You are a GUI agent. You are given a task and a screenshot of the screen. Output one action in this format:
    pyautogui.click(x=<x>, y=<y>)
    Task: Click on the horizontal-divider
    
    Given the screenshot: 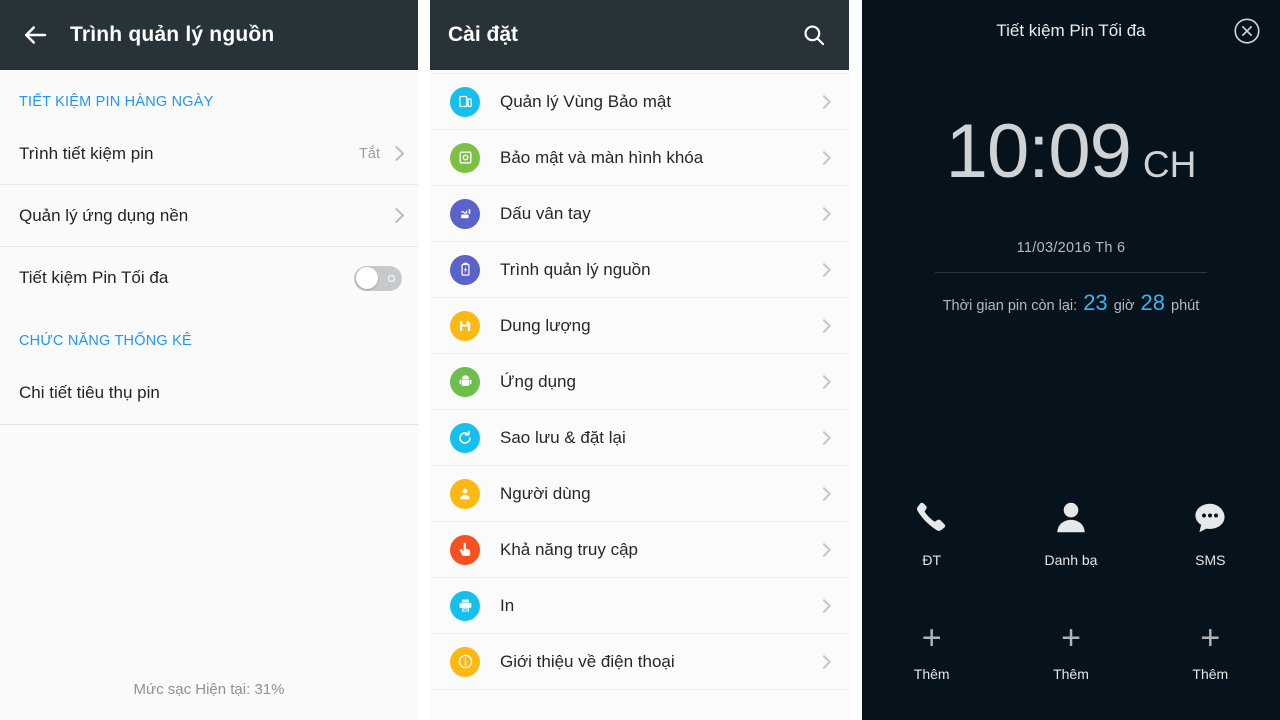 What is the action you would take?
    pyautogui.click(x=1071, y=272)
    